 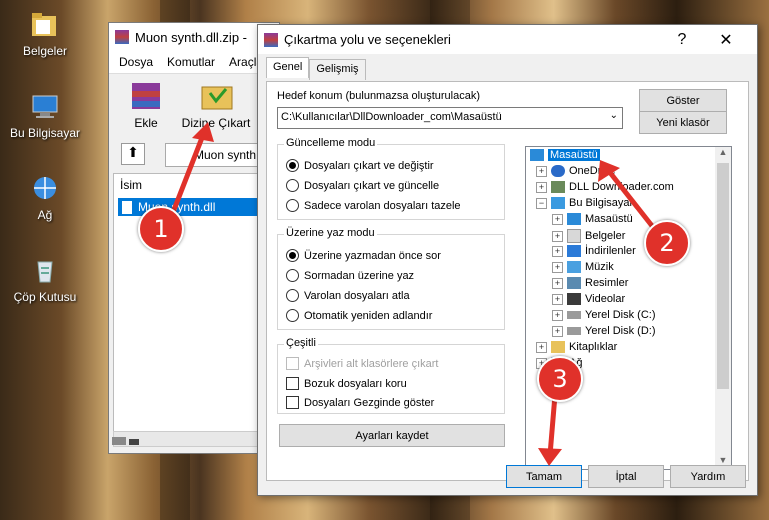 What do you see at coordinates (667, 243) in the screenshot?
I see `step-marker-2: 2` at bounding box center [667, 243].